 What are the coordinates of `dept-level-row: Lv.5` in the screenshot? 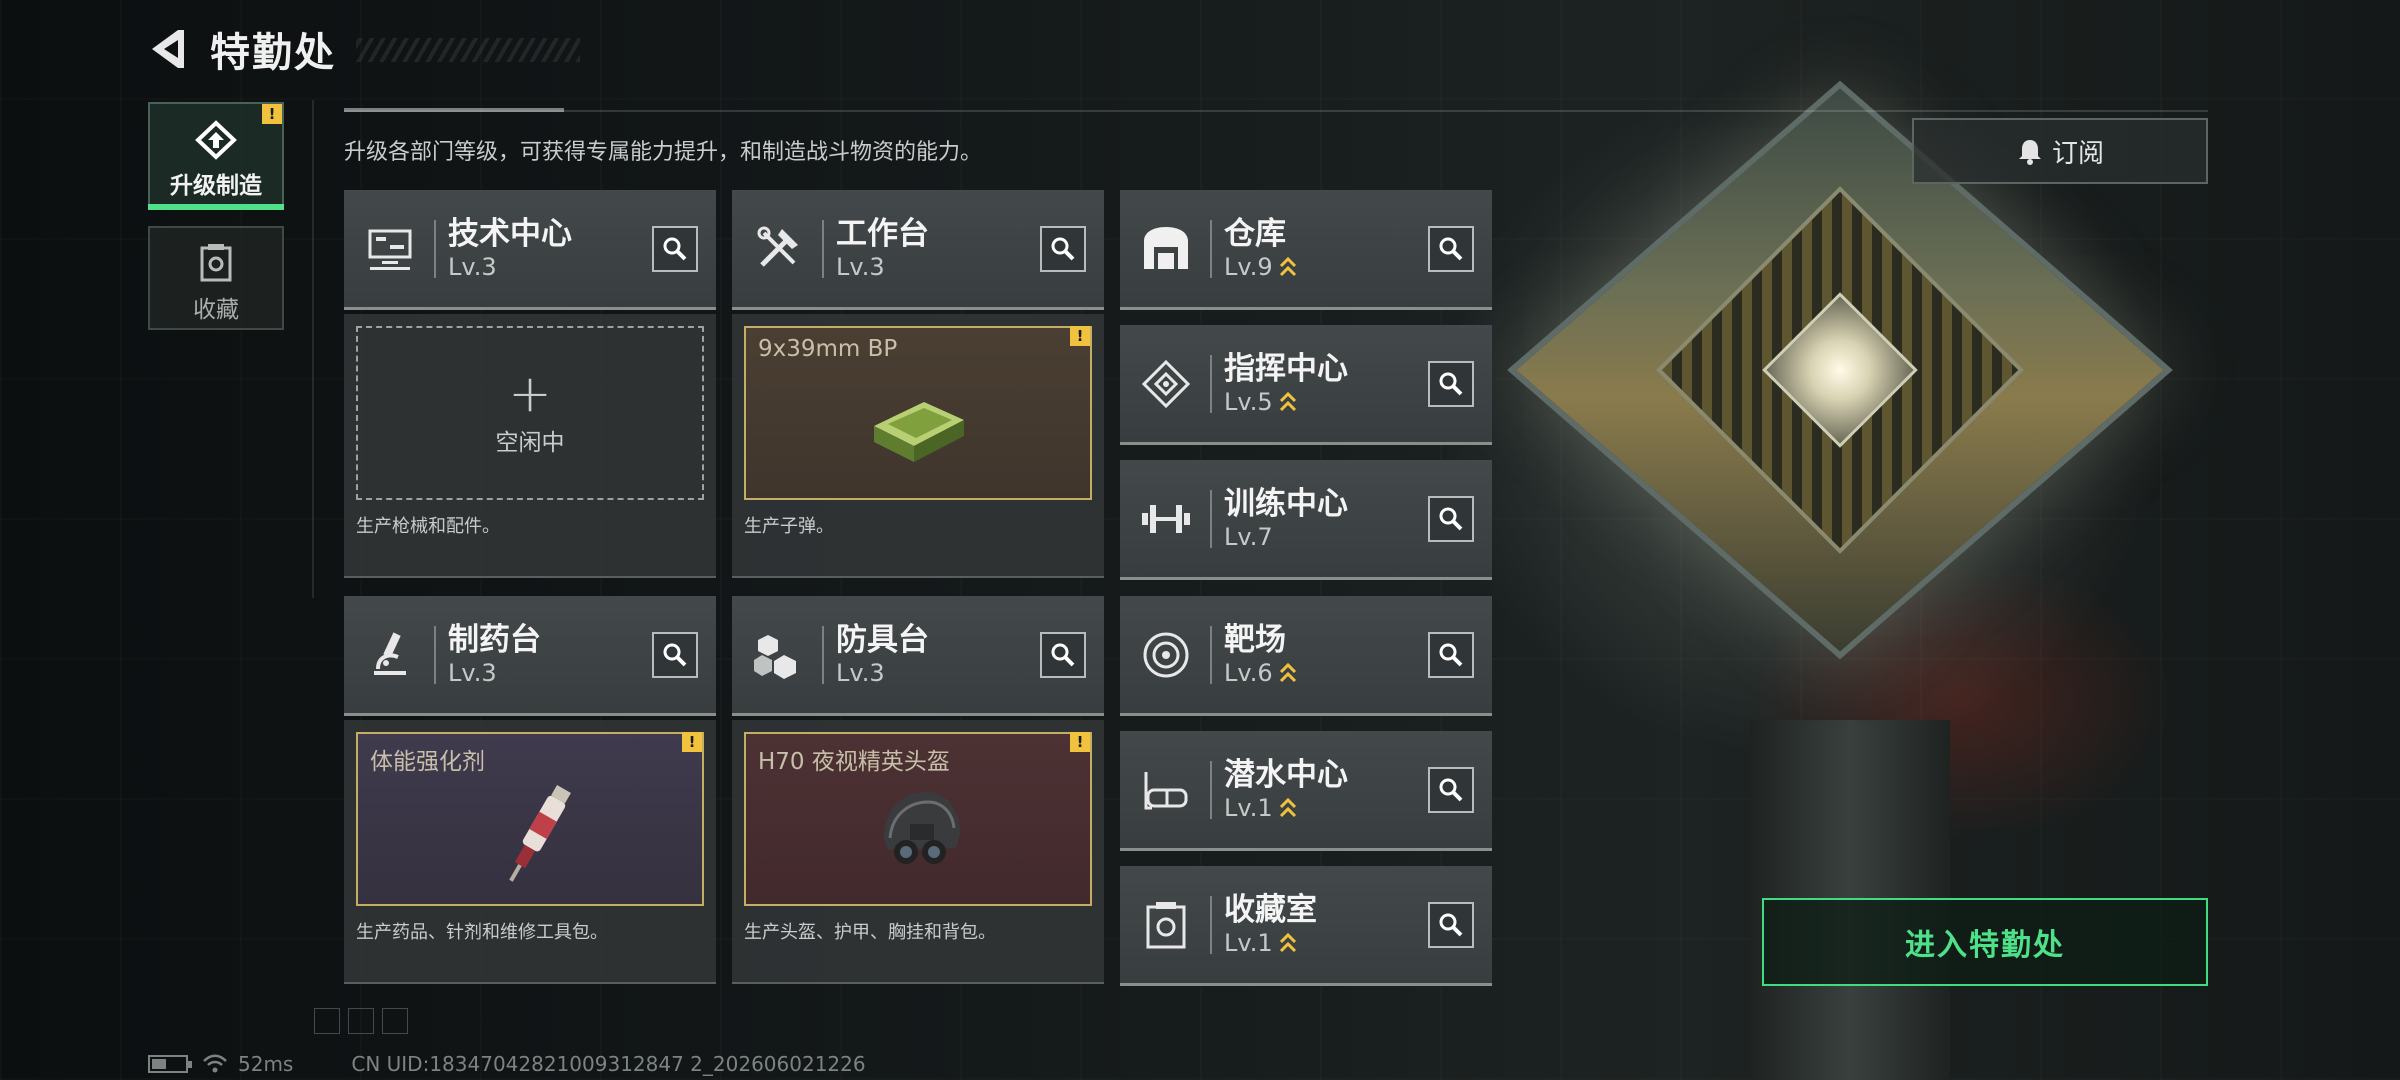 It's located at (1326, 402).